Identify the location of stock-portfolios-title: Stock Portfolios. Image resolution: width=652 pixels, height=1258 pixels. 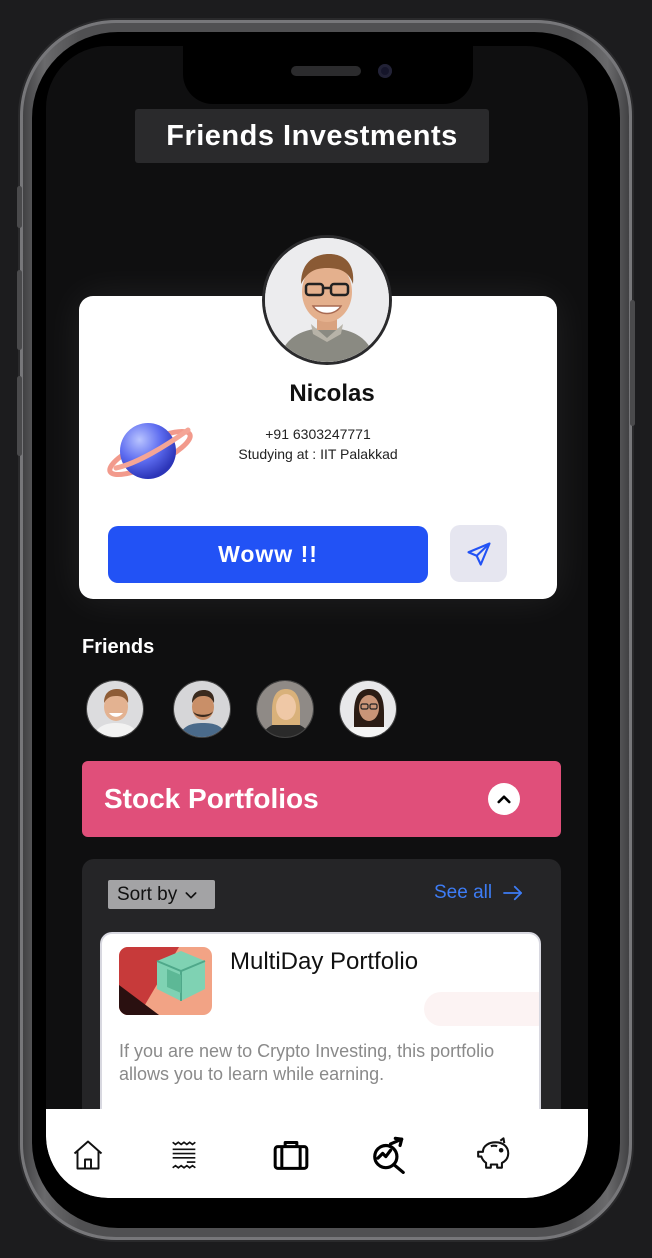
(211, 798).